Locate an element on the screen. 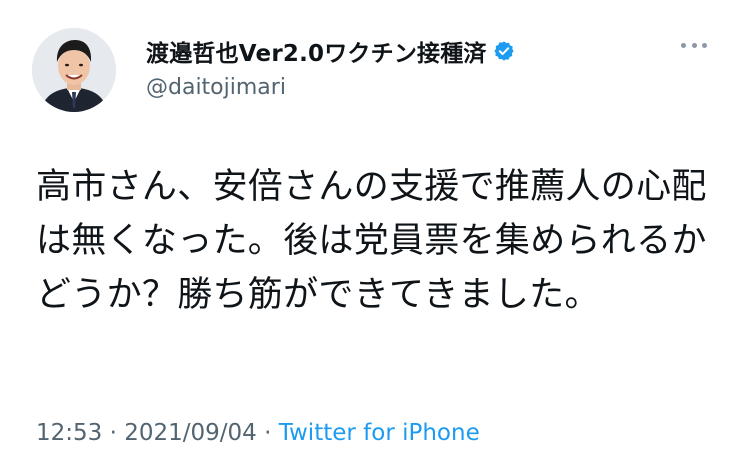 The image size is (735, 470). avatar-photo is located at coordinates (74, 70).